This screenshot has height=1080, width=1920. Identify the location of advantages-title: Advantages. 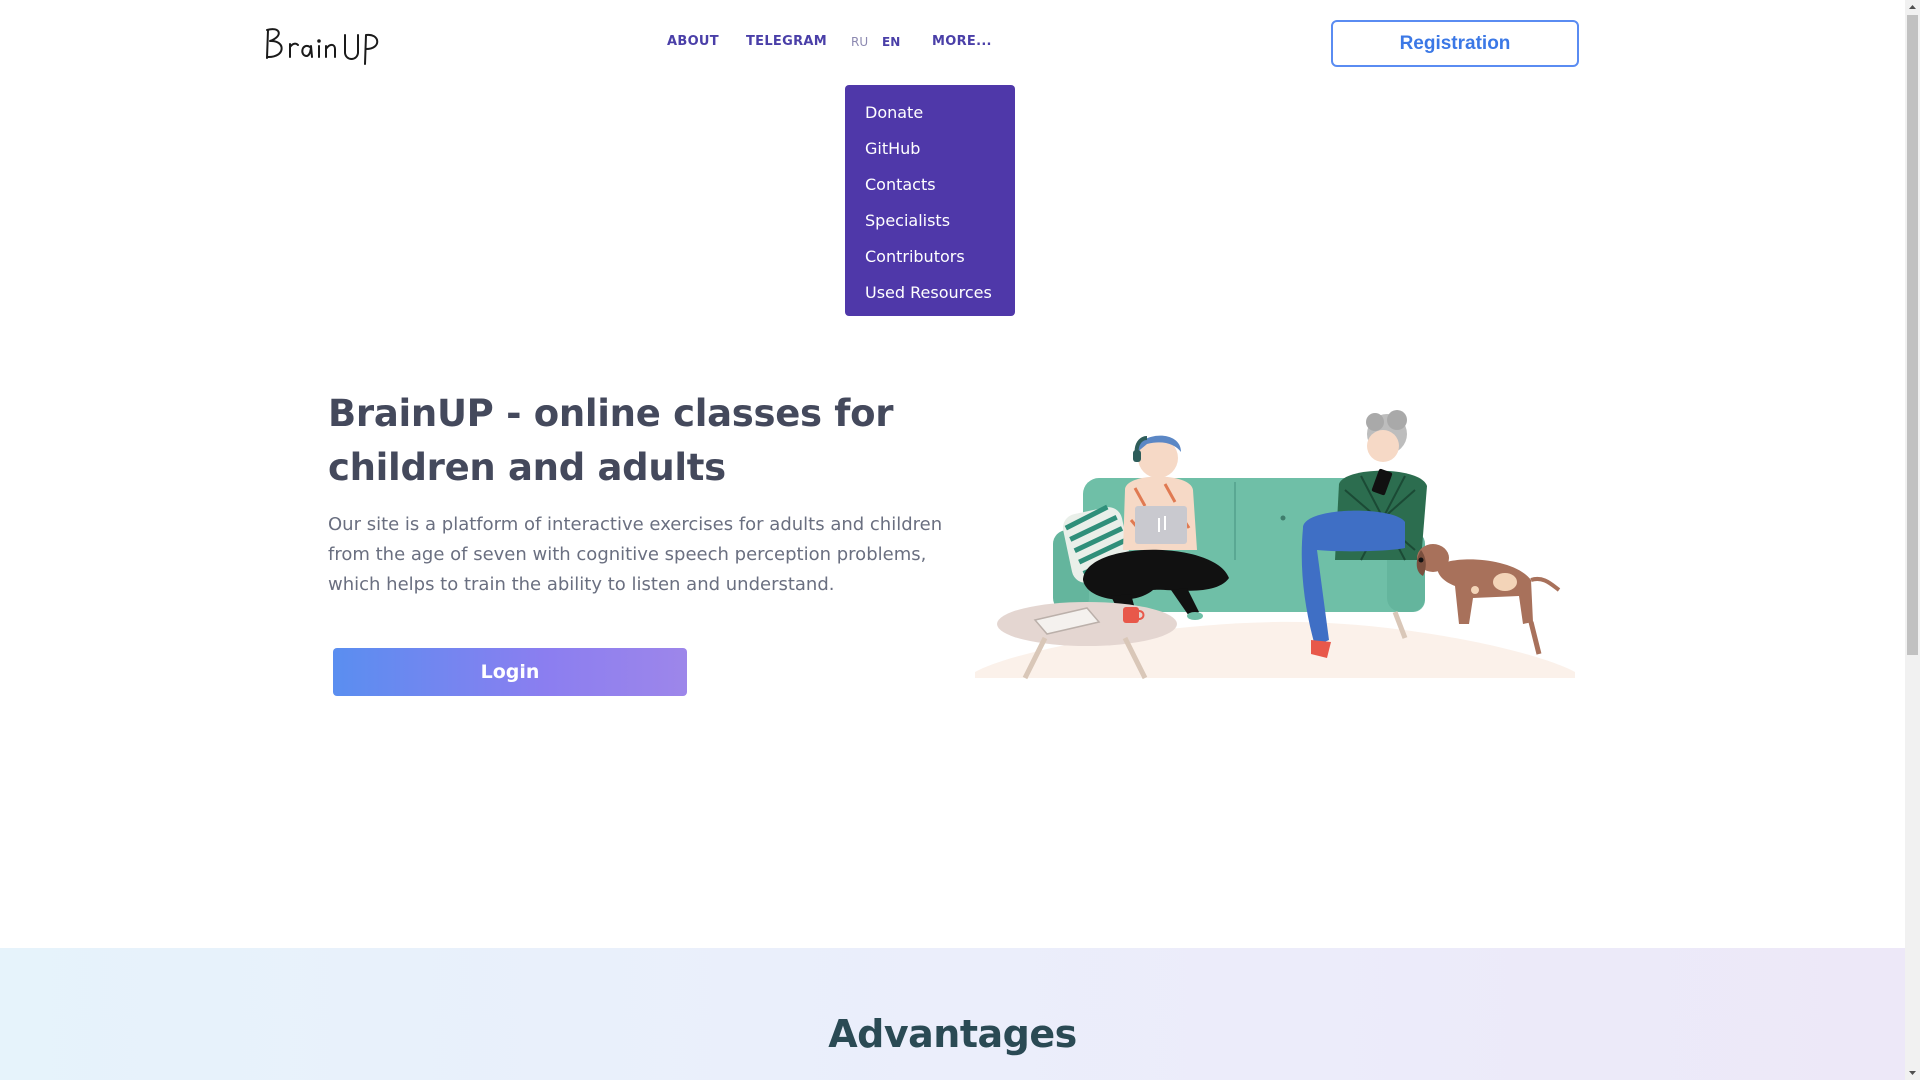
(952, 1034).